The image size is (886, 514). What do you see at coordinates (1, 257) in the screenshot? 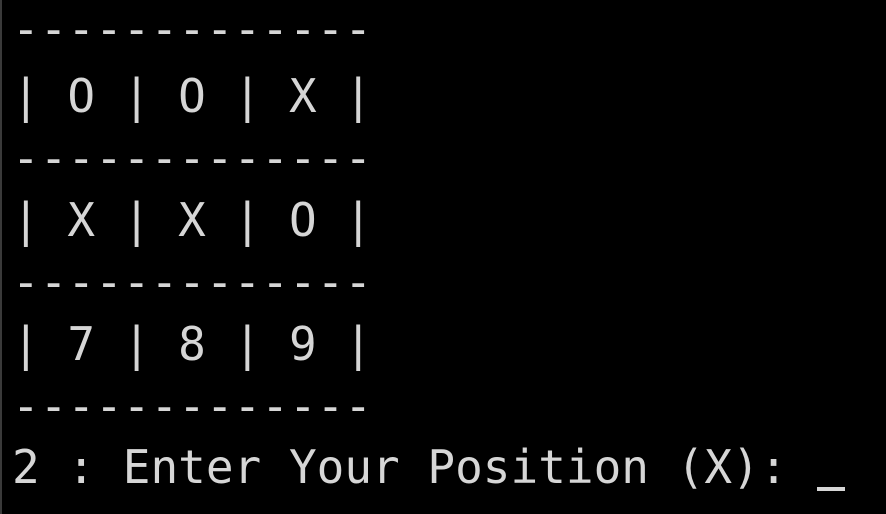
I see `window-left-edge` at bounding box center [1, 257].